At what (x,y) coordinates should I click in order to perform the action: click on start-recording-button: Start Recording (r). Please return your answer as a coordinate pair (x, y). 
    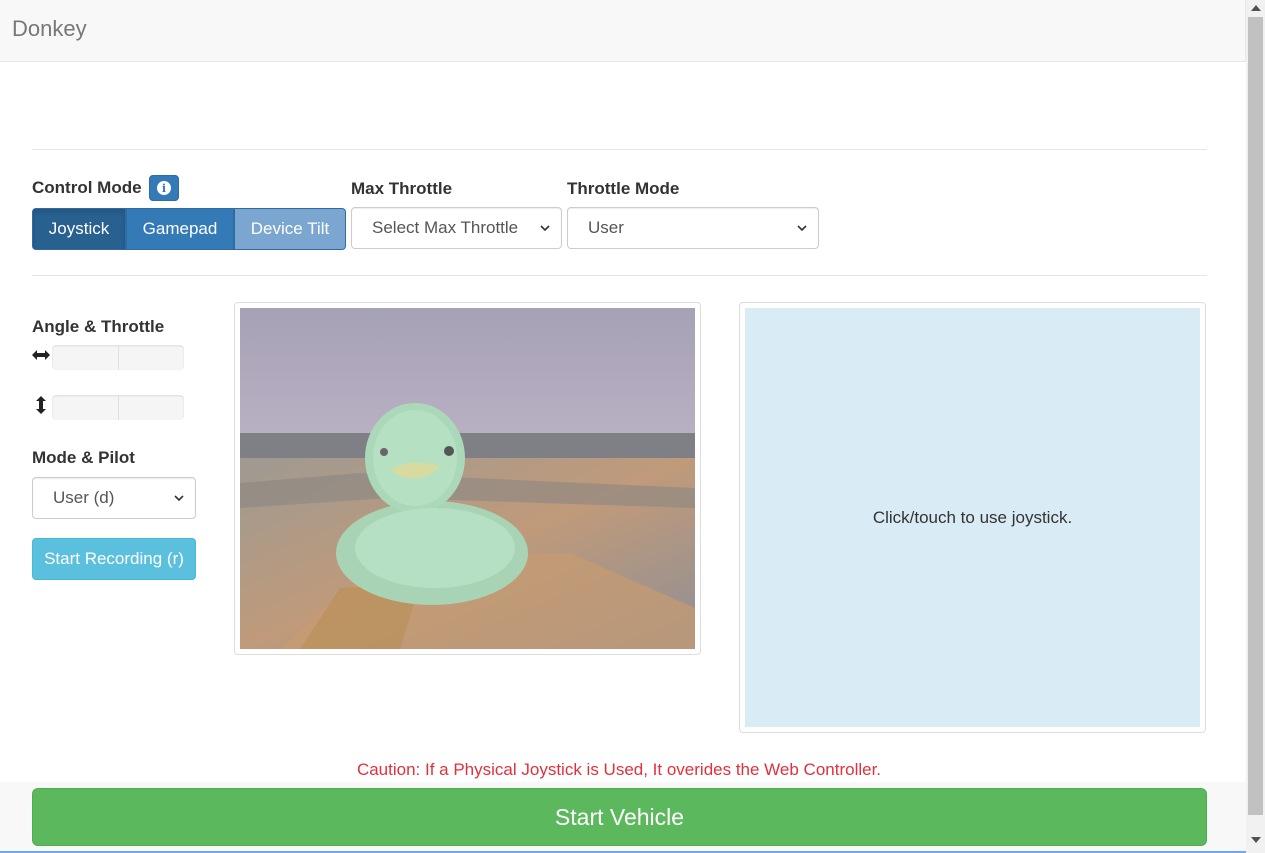
    Looking at the image, I should click on (114, 559).